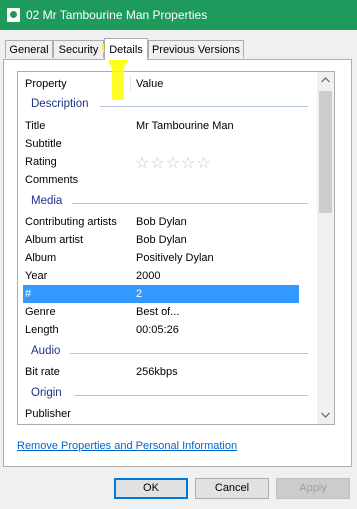  Describe the element at coordinates (168, 258) in the screenshot. I see `property-row-album: Album Positively Dylan` at that location.